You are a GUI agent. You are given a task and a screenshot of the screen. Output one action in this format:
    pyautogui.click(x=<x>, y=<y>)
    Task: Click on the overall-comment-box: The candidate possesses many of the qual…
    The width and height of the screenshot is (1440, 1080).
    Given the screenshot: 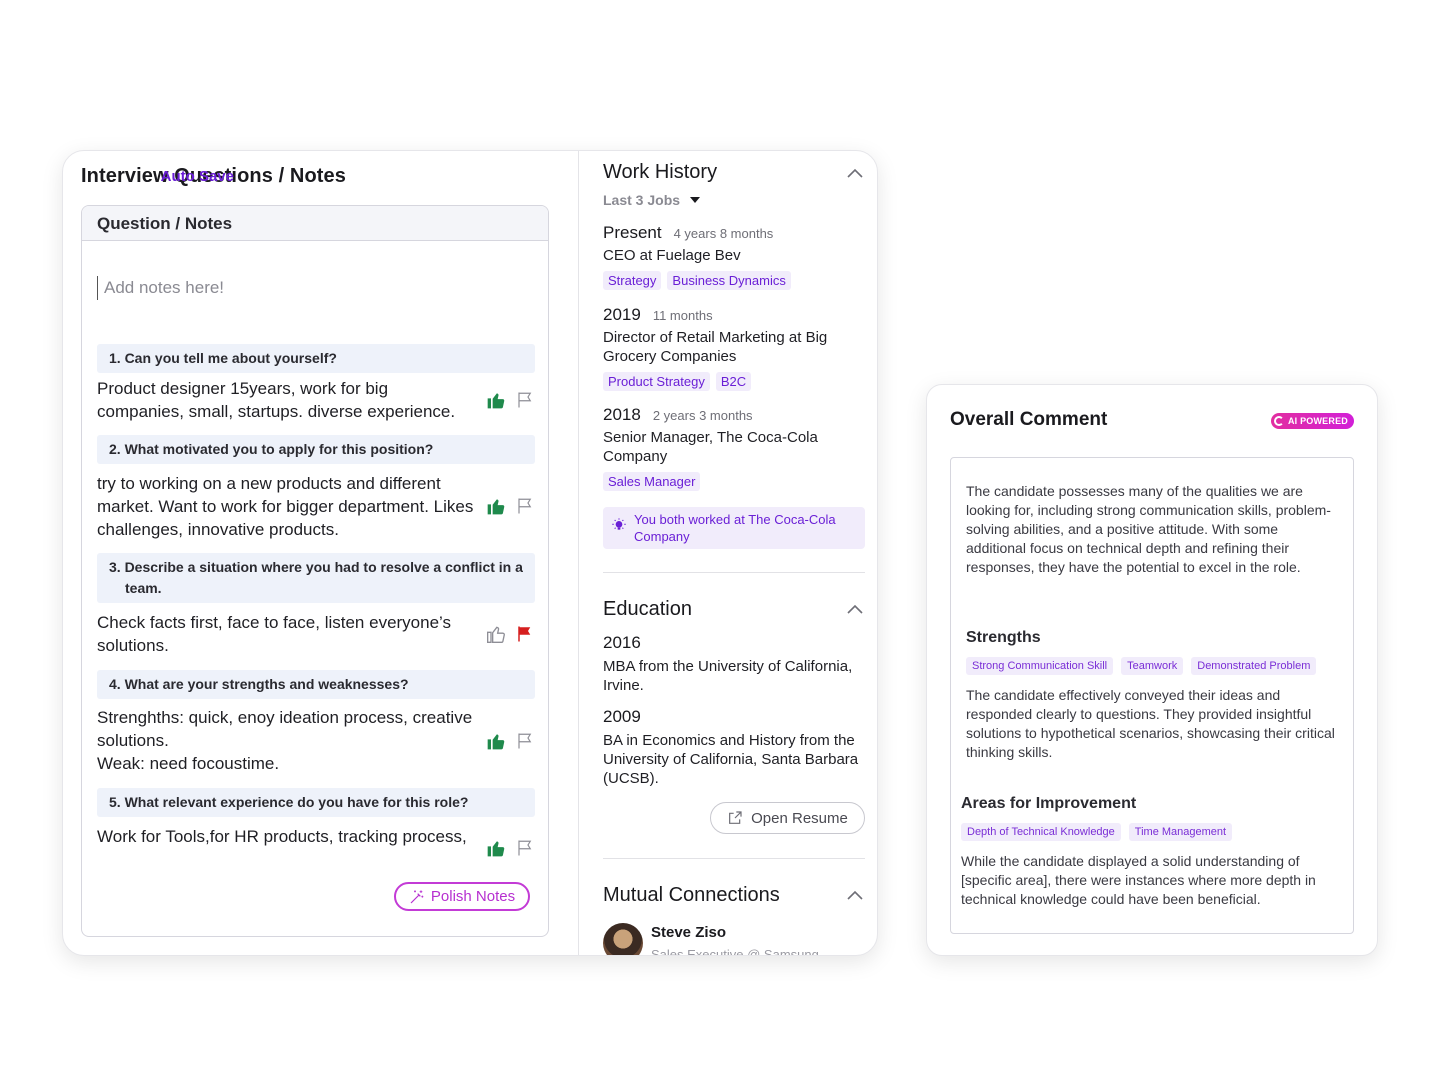 What is the action you would take?
    pyautogui.click(x=1152, y=695)
    